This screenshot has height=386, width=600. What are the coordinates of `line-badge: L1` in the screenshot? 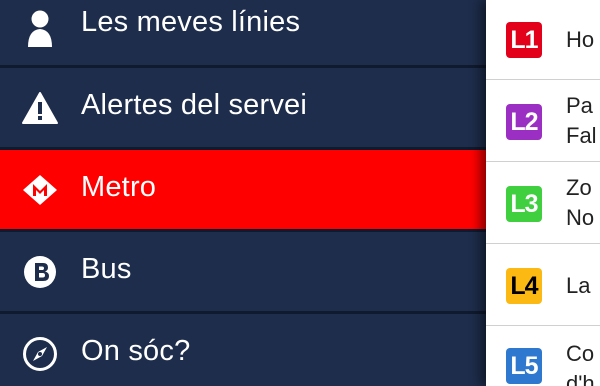 It's located at (524, 40).